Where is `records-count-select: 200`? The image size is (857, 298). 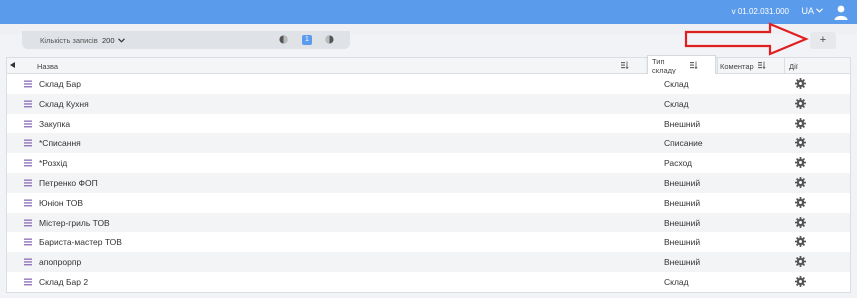 records-count-select: 200 is located at coordinates (113, 40).